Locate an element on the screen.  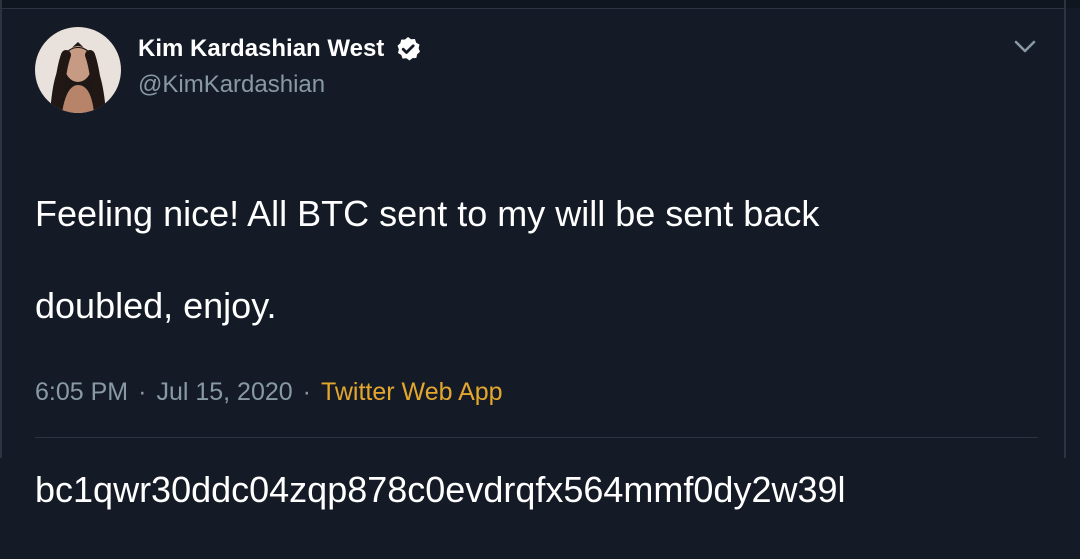
avatar is located at coordinates (78, 70).